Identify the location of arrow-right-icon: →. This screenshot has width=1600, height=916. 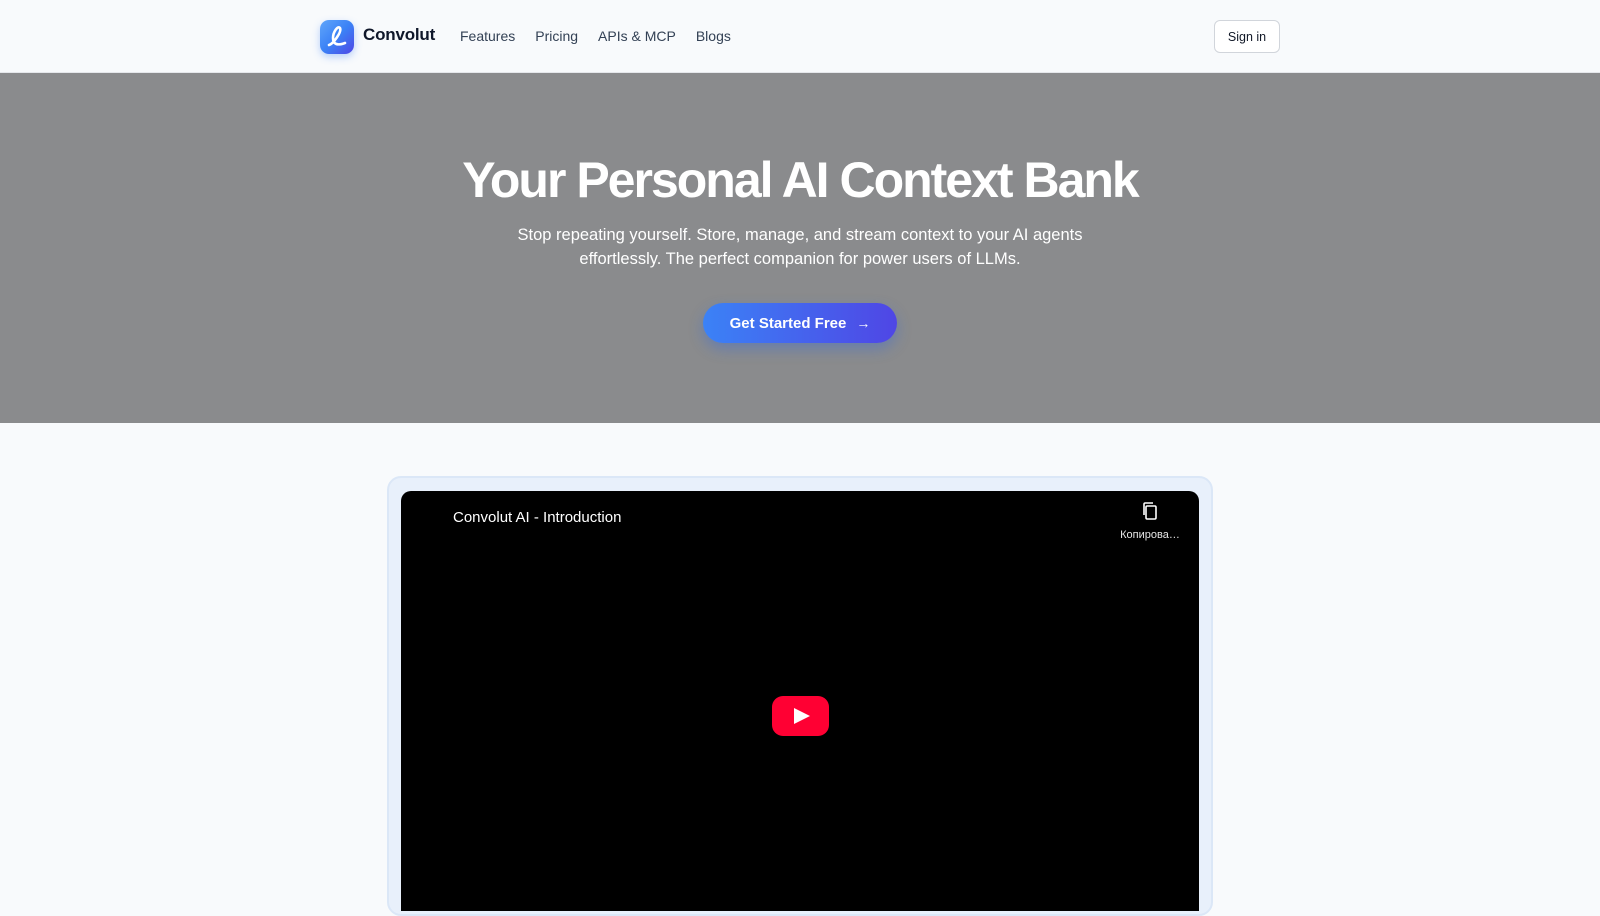
(863, 323).